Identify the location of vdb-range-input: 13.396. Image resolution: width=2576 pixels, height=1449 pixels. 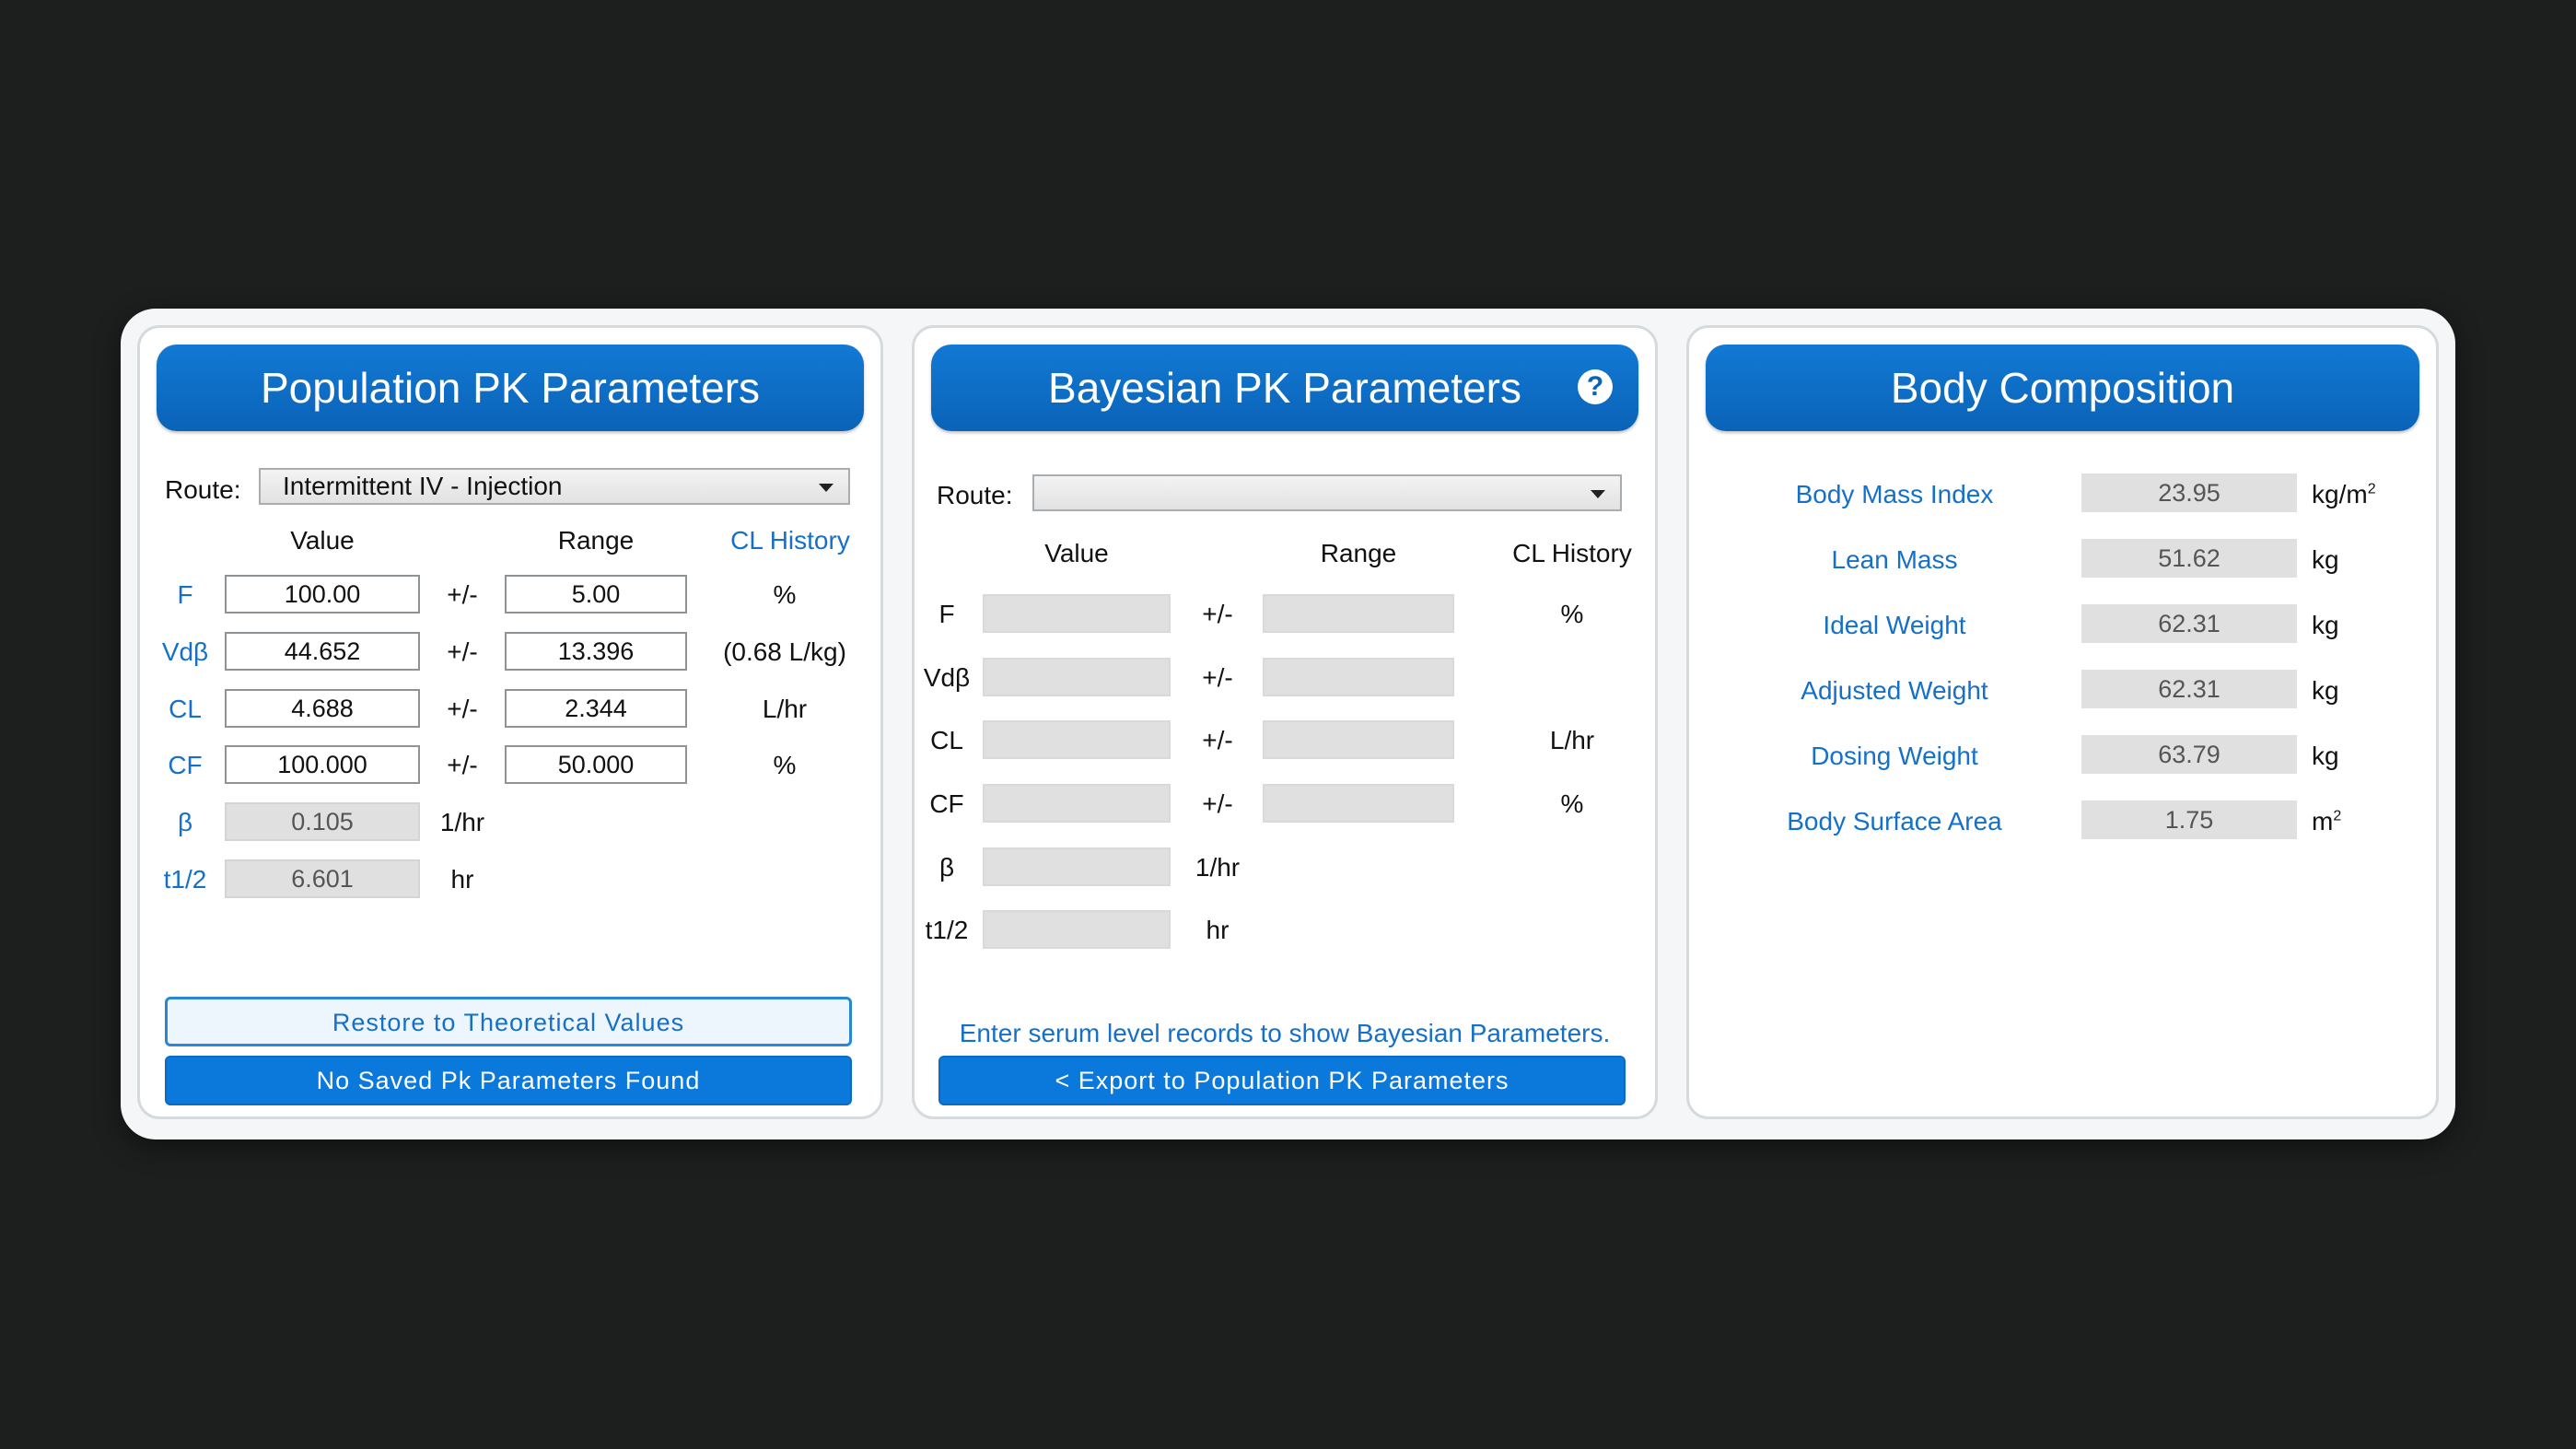
(596, 651).